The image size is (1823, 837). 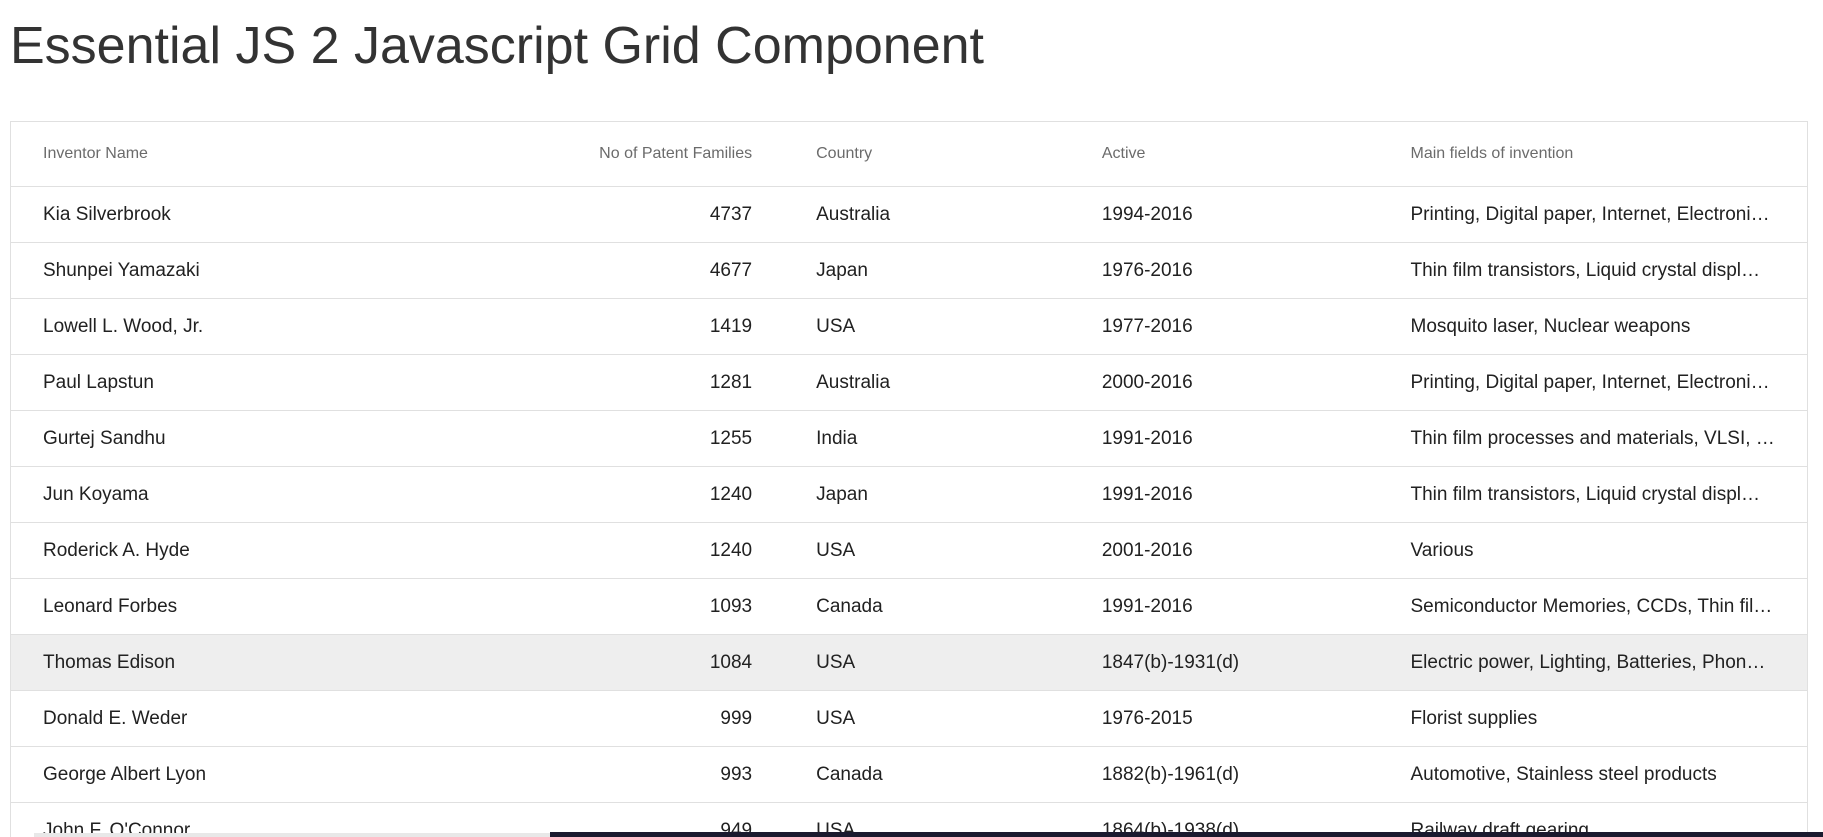 I want to click on column-header-country: Country, so click(x=927, y=154).